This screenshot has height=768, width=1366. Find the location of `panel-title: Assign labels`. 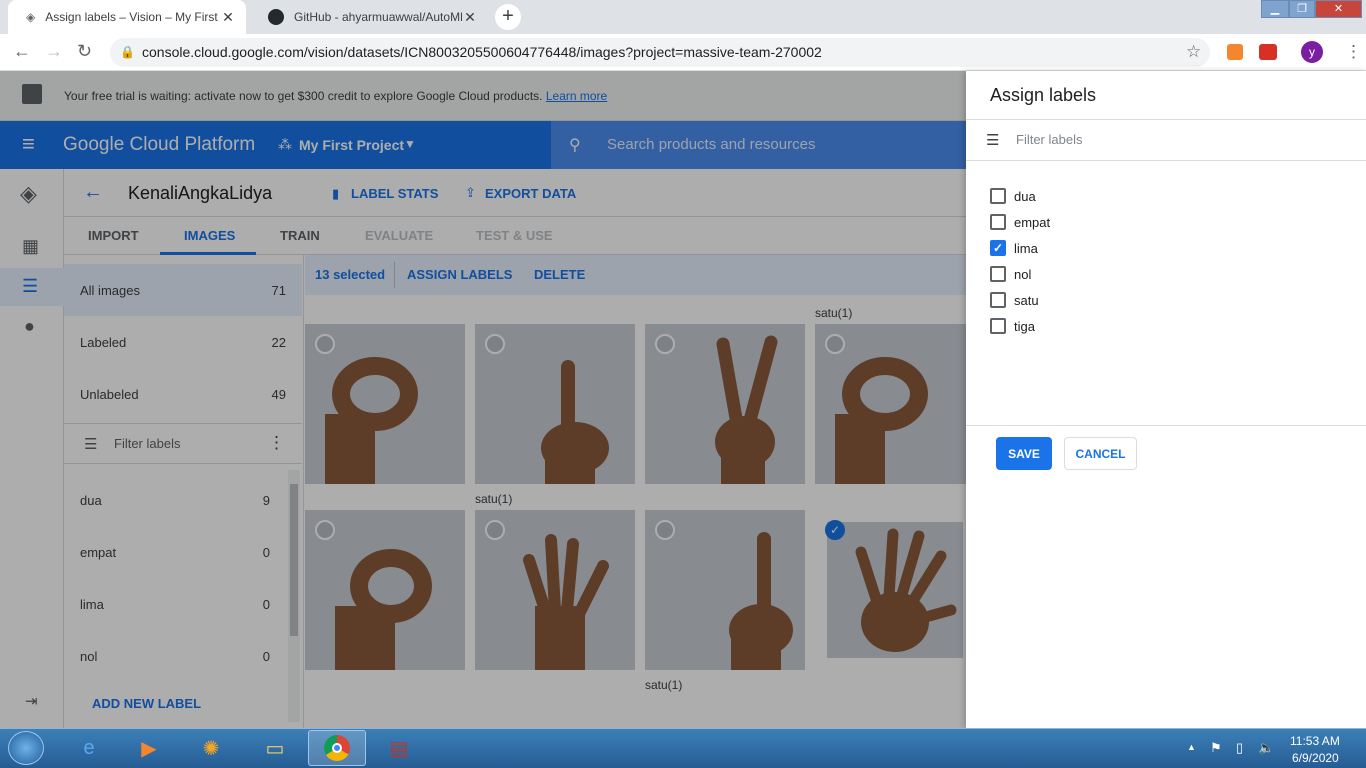

panel-title: Assign labels is located at coordinates (1043, 95).